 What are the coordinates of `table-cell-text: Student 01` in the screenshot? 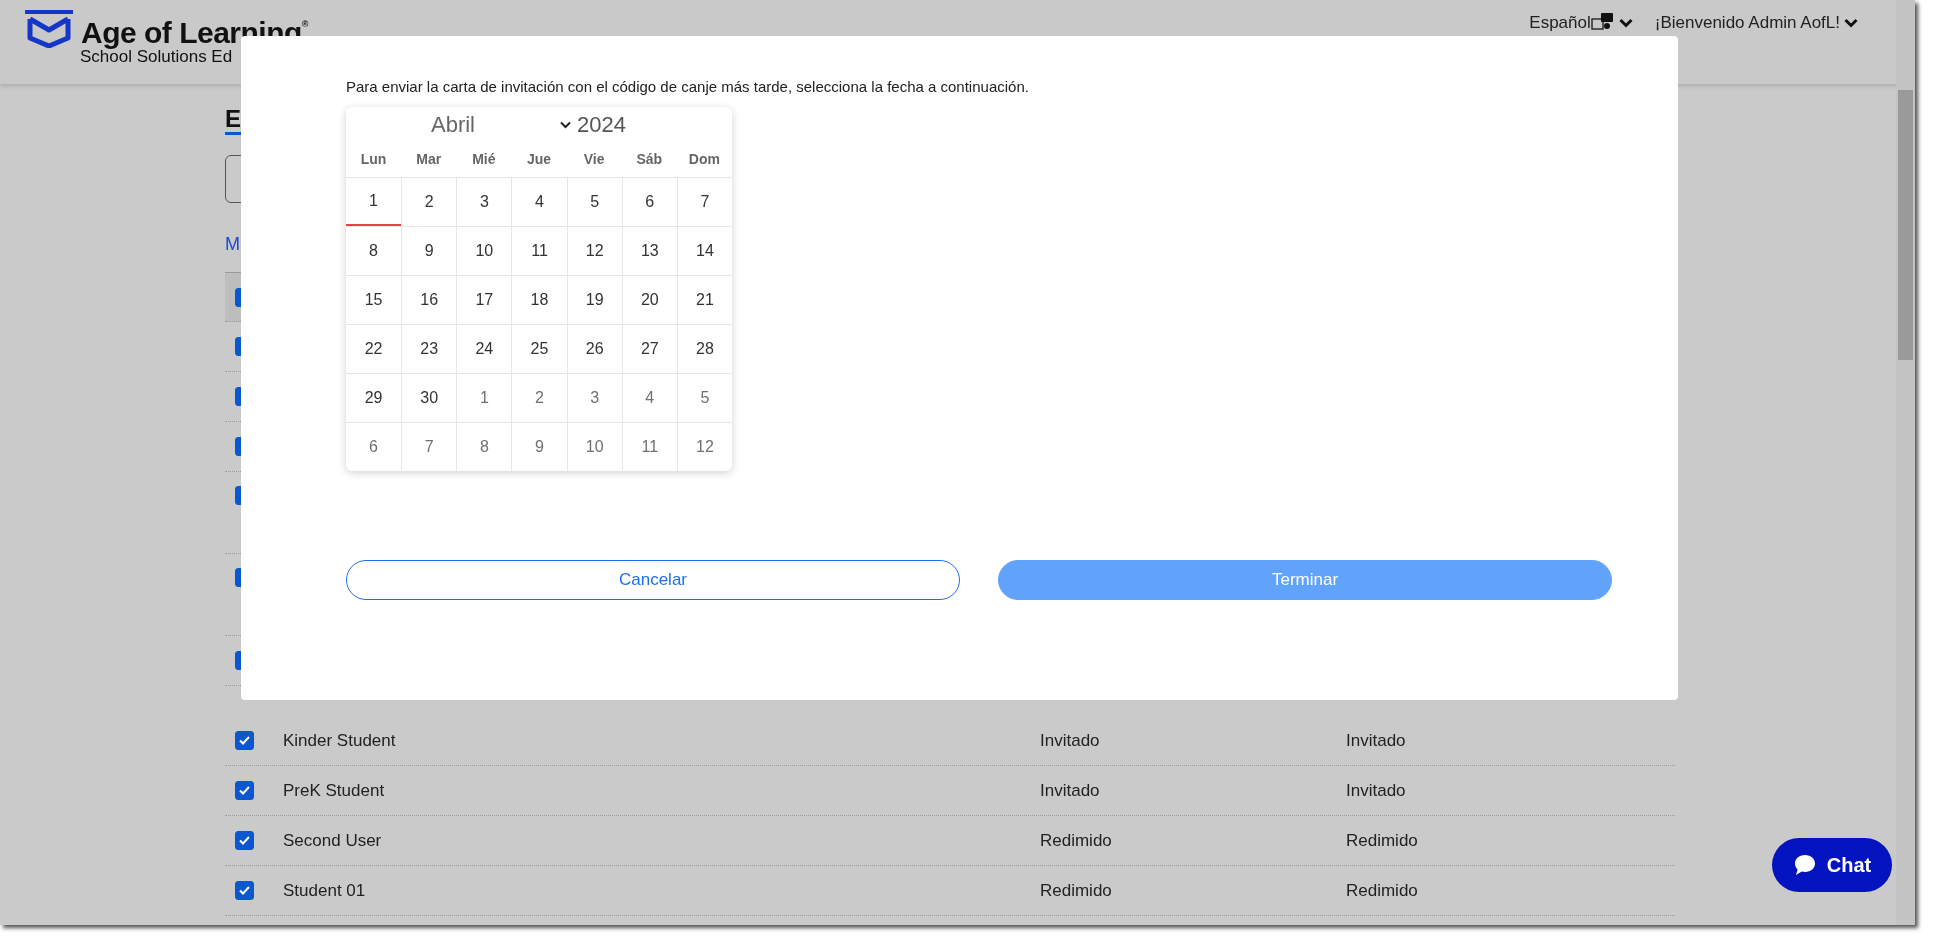 It's located at (325, 891).